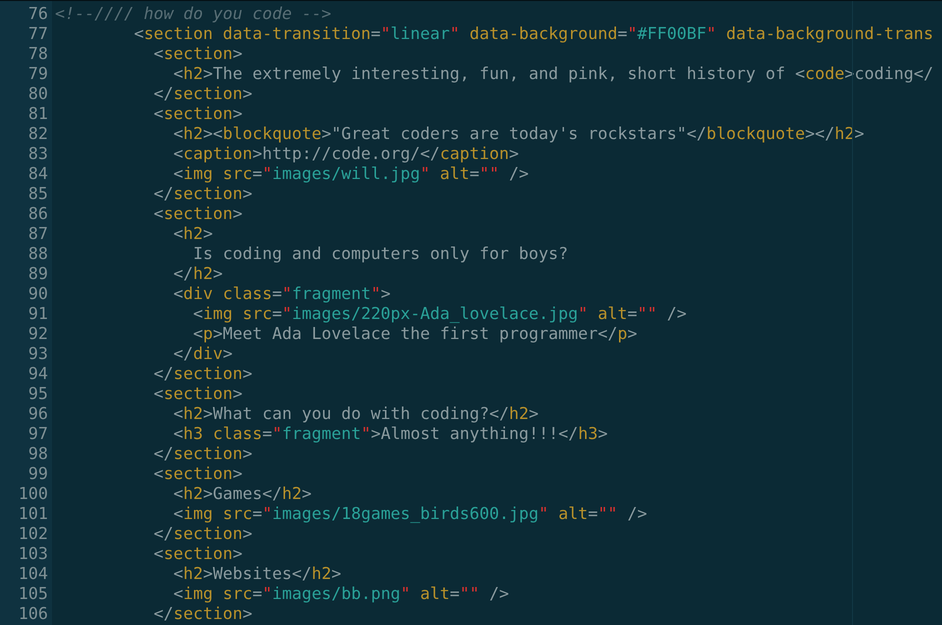 This screenshot has height=625, width=942. I want to click on code-line: <!--//// how do you code -->, so click(193, 14).